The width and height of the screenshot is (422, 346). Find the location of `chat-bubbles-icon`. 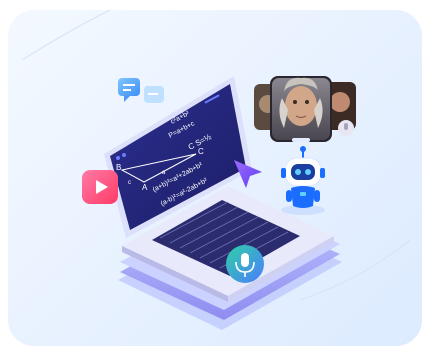

chat-bubbles-icon is located at coordinates (141, 90).